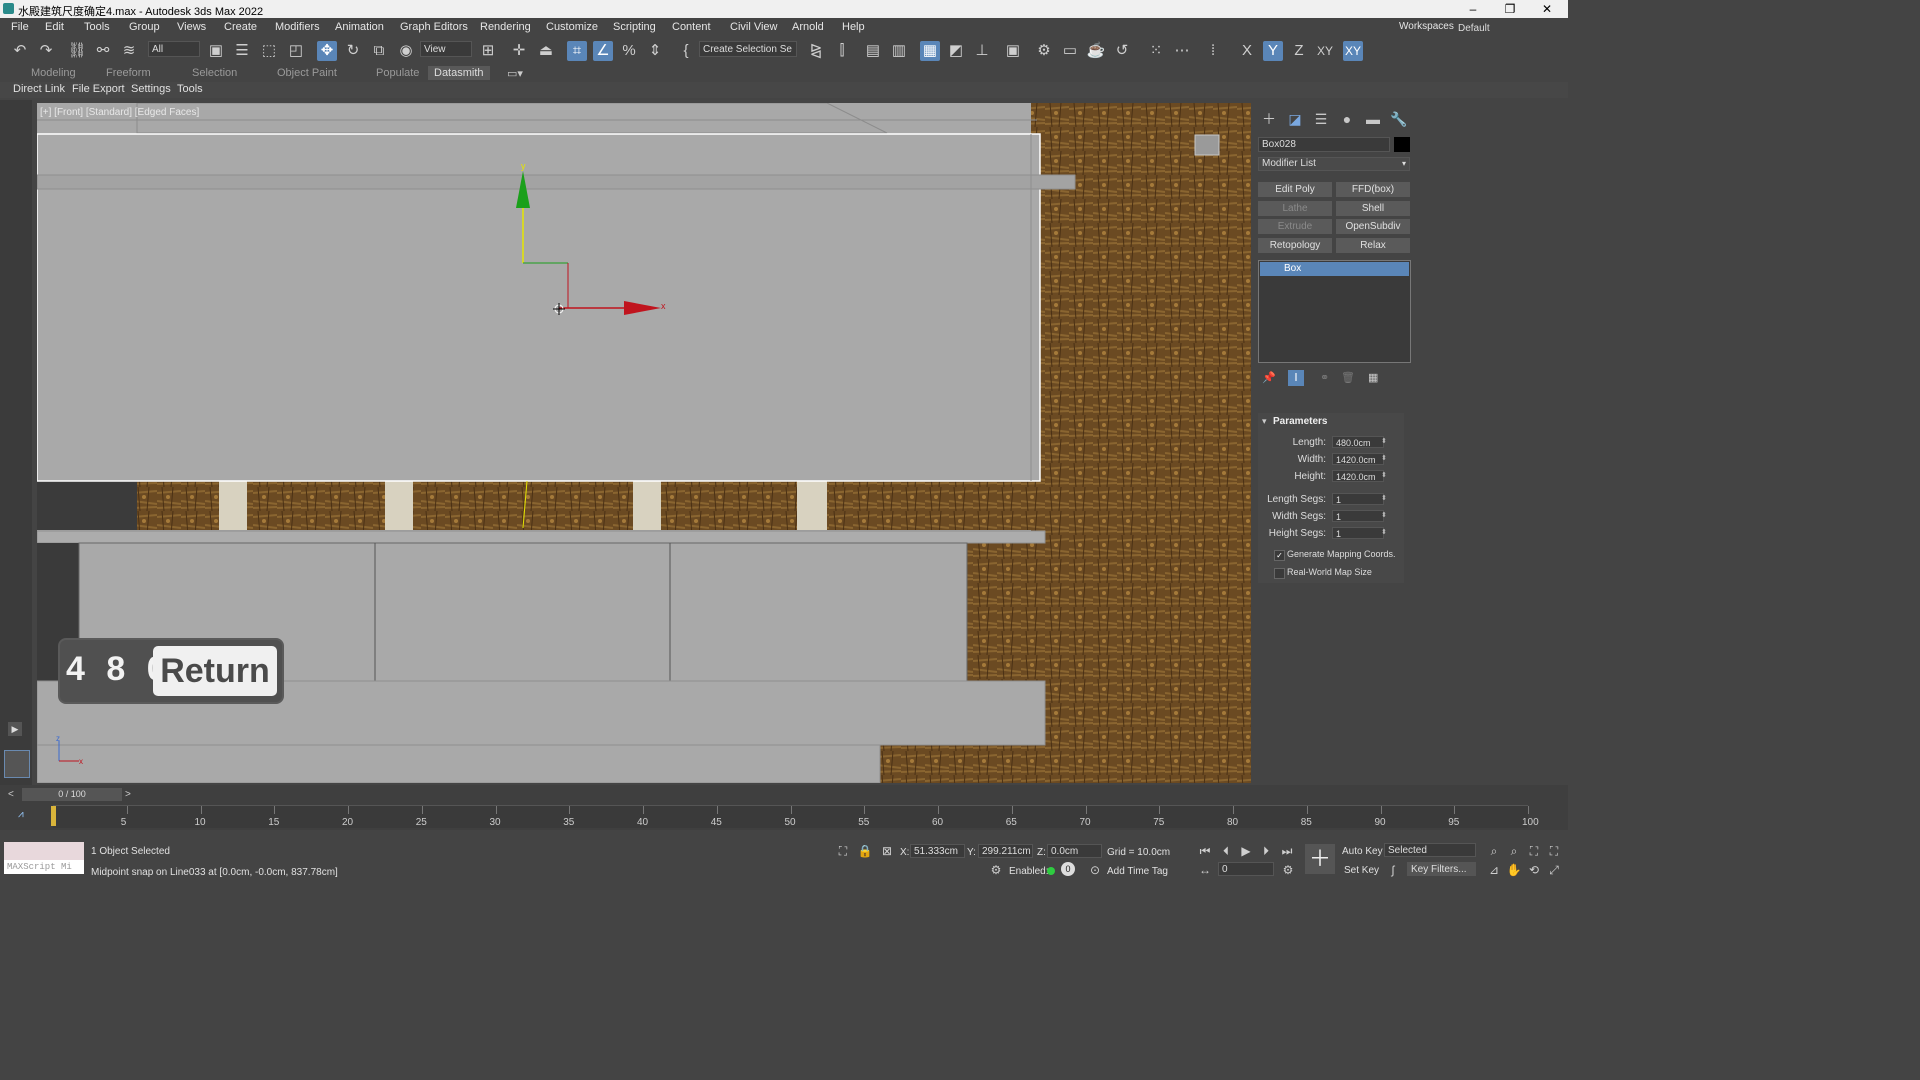  Describe the element at coordinates (1402, 144) in the screenshot. I see `object-color-swatch` at that location.